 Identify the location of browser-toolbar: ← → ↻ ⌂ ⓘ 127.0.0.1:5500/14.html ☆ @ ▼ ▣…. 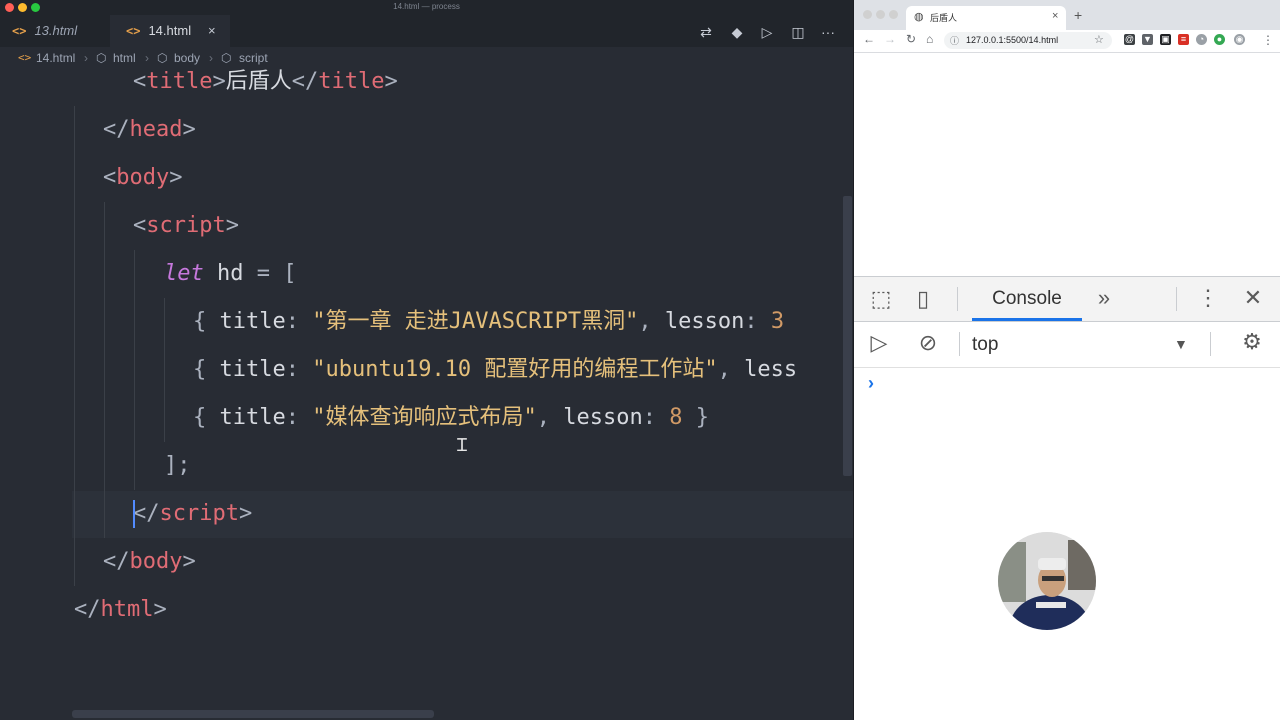
(1067, 41).